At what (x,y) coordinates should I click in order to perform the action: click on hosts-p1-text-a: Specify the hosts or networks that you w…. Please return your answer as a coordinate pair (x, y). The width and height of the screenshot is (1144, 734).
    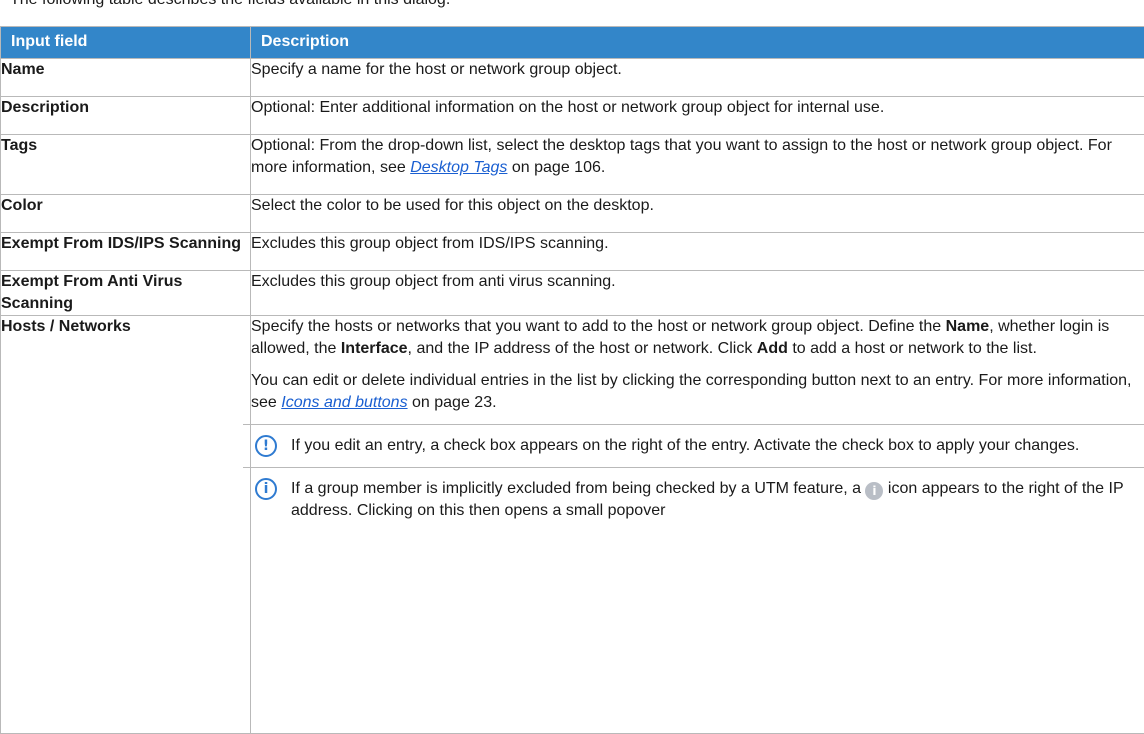
    Looking at the image, I should click on (598, 326).